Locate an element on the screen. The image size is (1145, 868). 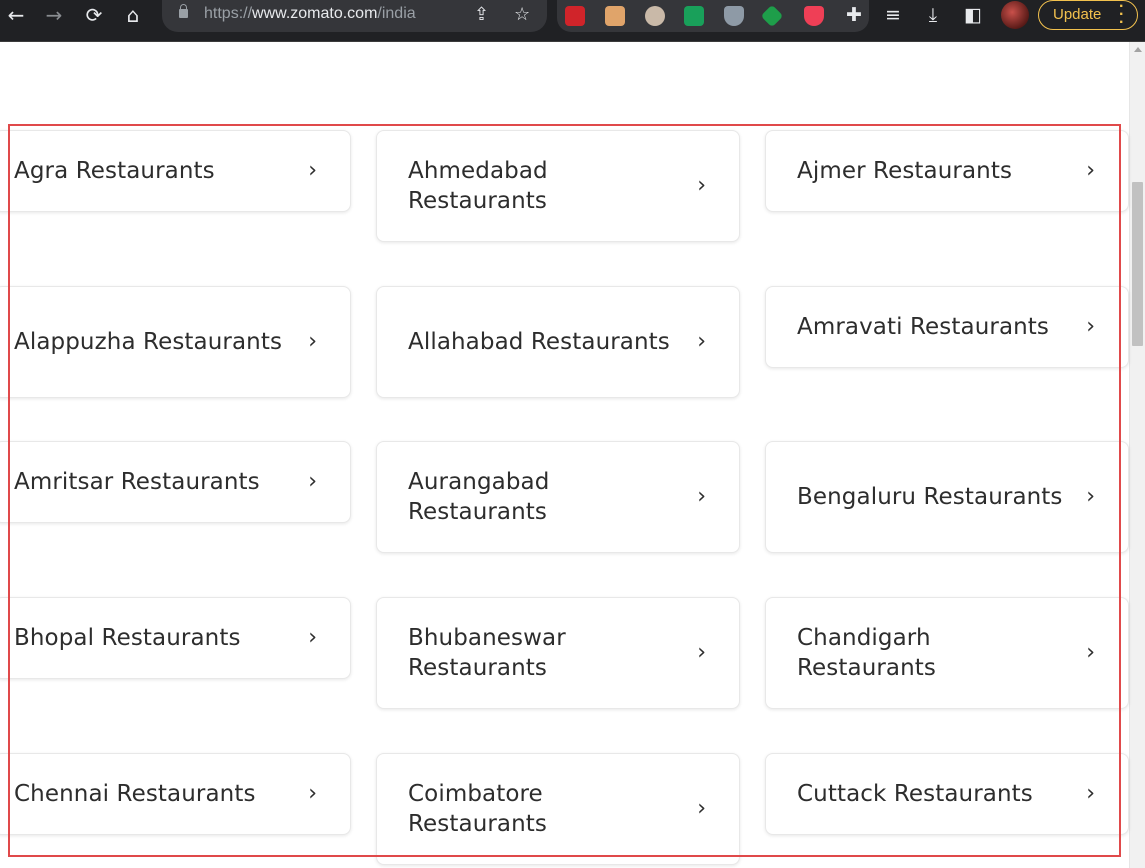
address-bar: https://www.zomato.com/india ⇪ ☆ is located at coordinates (354, 16).